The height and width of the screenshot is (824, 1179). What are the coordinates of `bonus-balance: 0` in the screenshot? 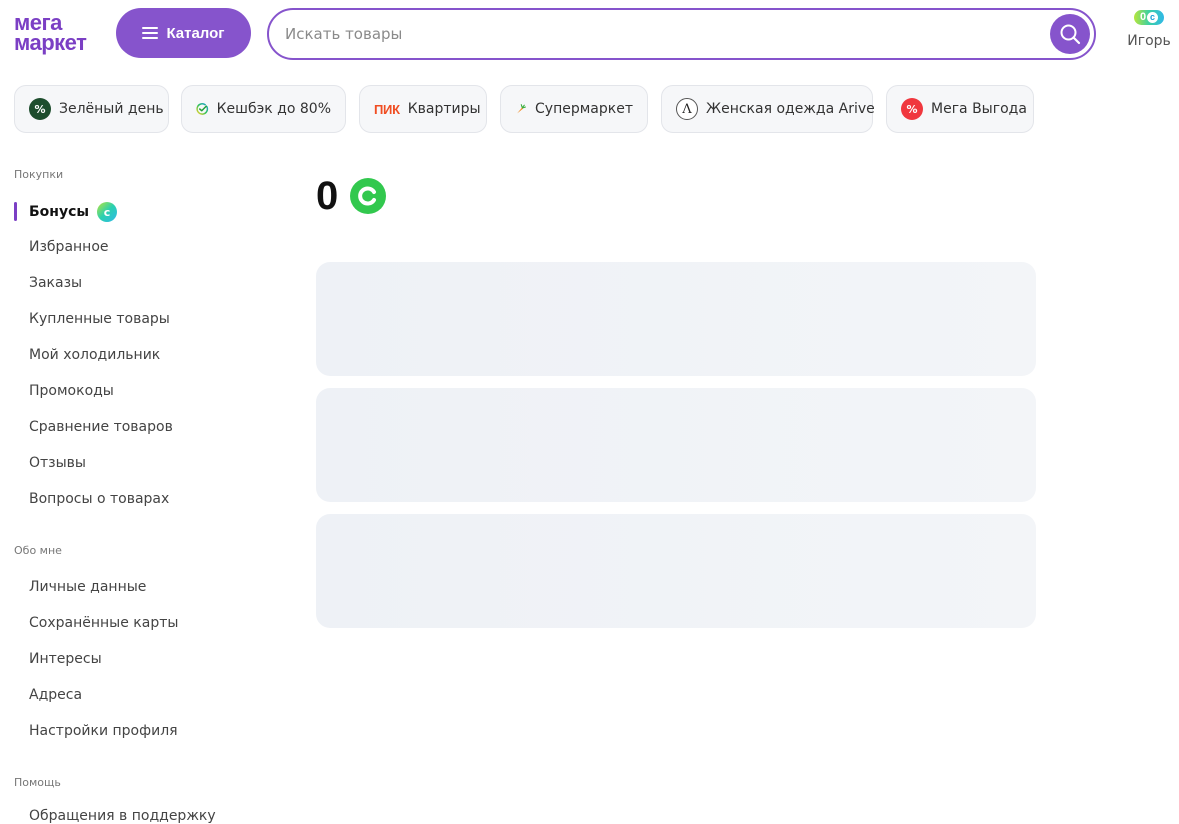 It's located at (351, 196).